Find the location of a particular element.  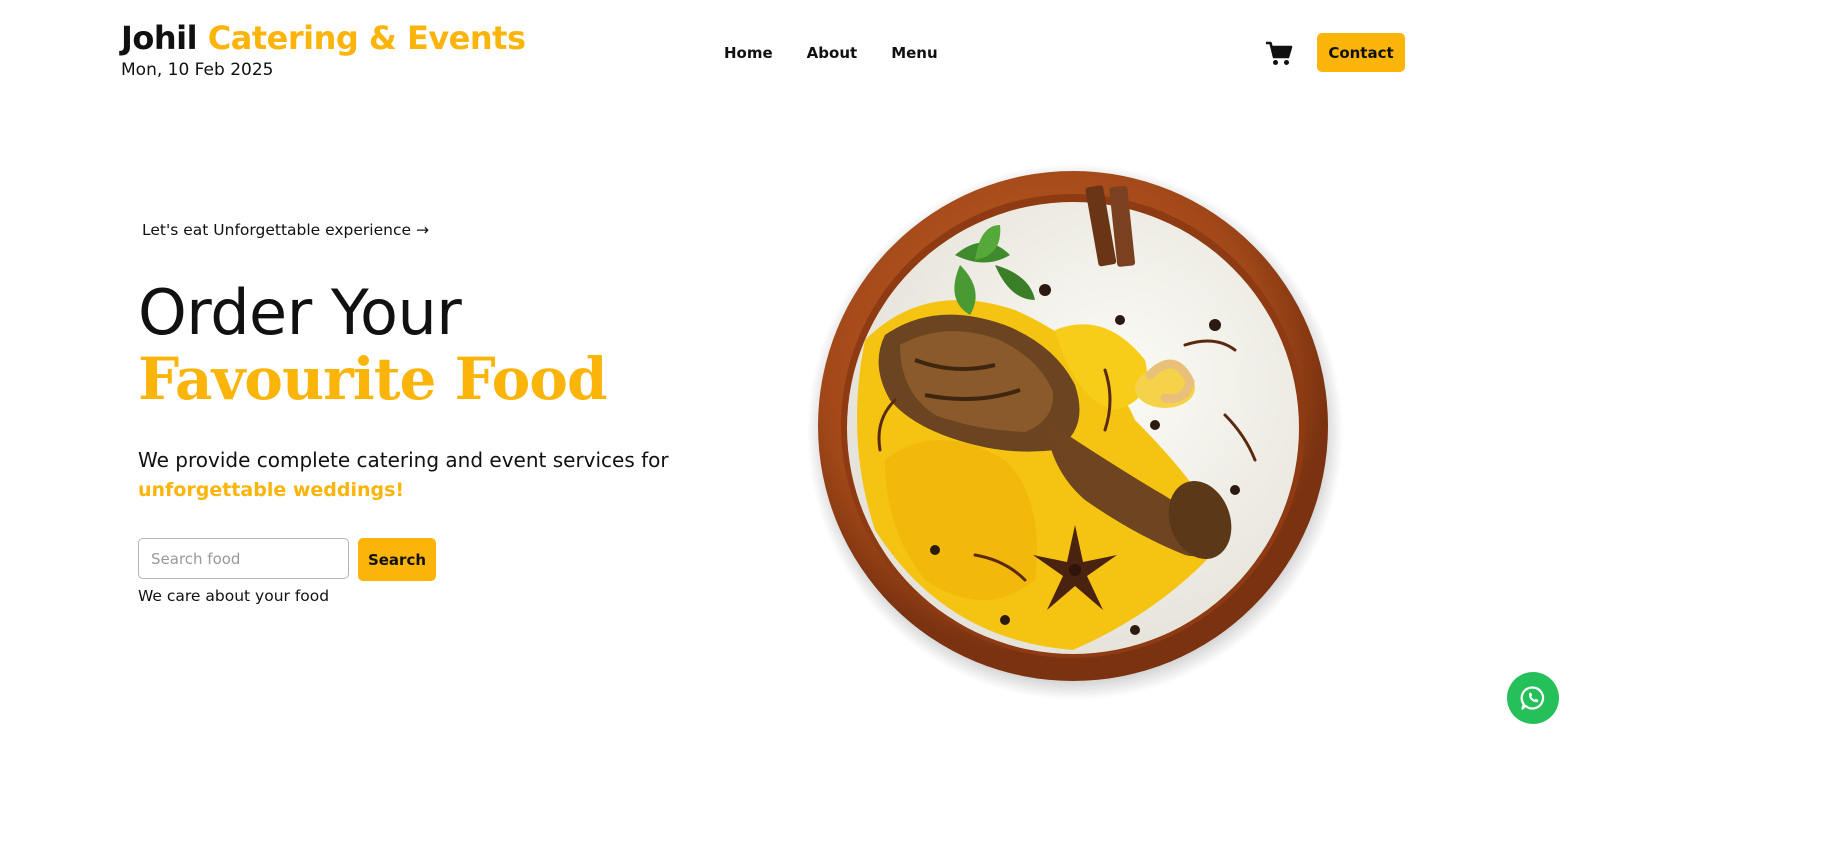

shopping-cart-icon is located at coordinates (1279, 53).